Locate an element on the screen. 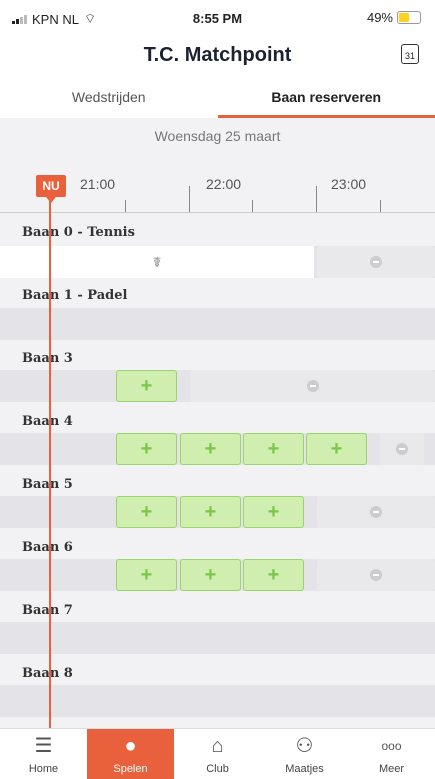 The image size is (435, 779). court-name: Baan 5 is located at coordinates (47, 484).